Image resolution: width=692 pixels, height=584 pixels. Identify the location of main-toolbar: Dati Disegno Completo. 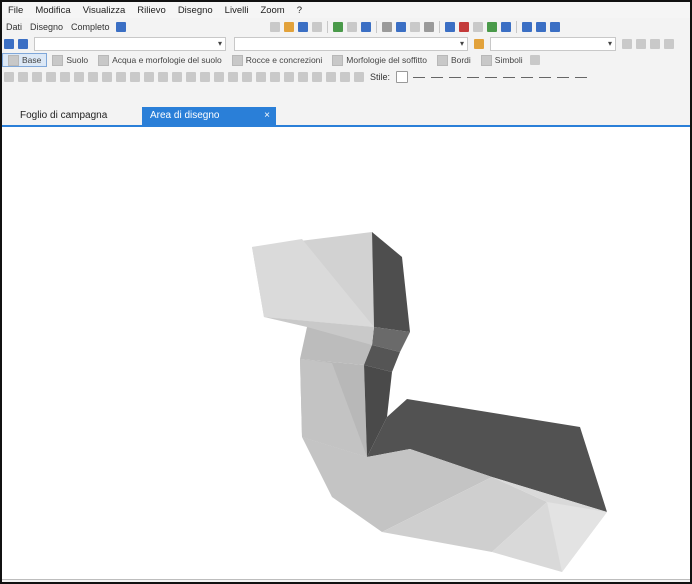
(346, 27).